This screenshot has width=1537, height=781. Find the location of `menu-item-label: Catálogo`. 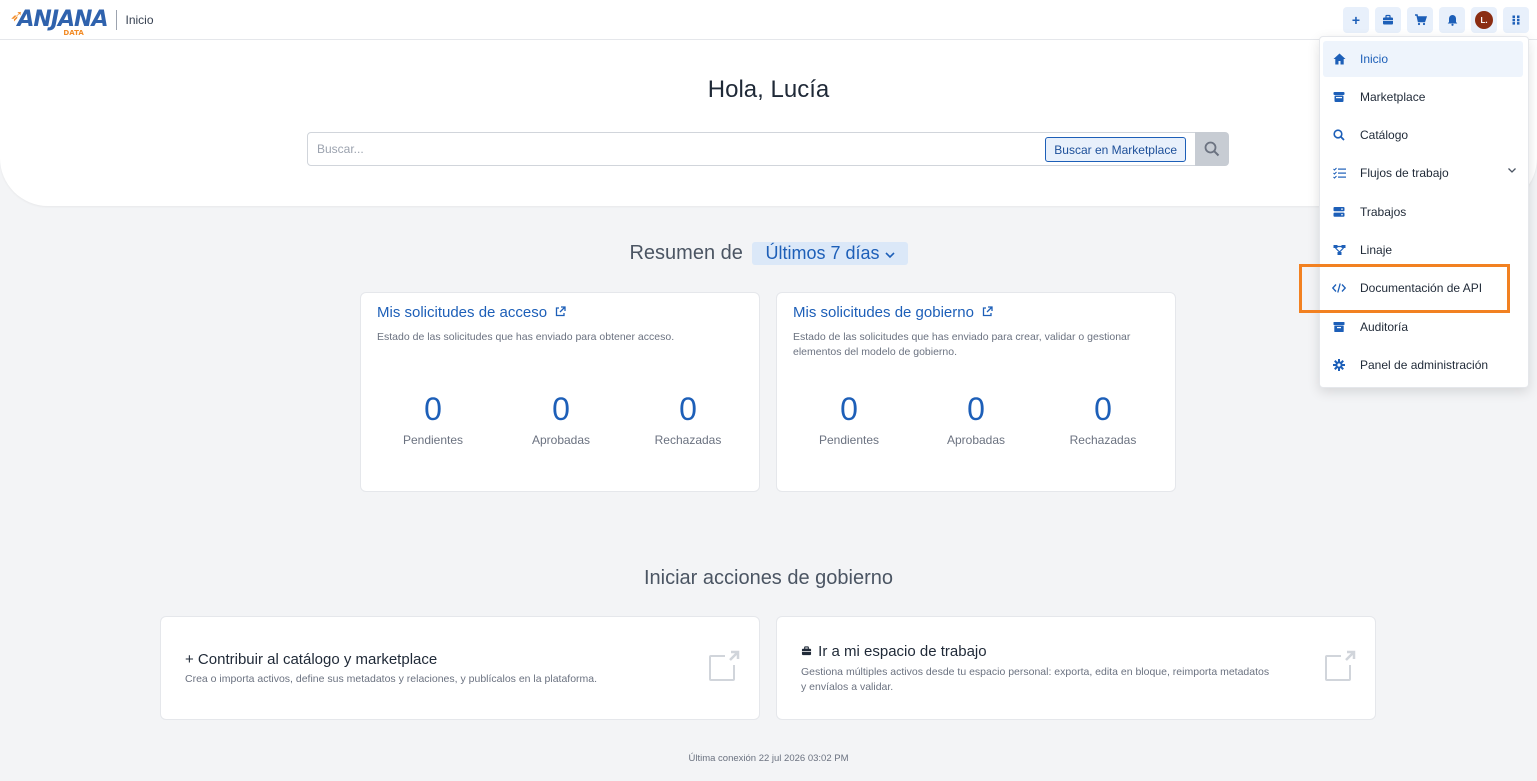

menu-item-label: Catálogo is located at coordinates (1384, 135).